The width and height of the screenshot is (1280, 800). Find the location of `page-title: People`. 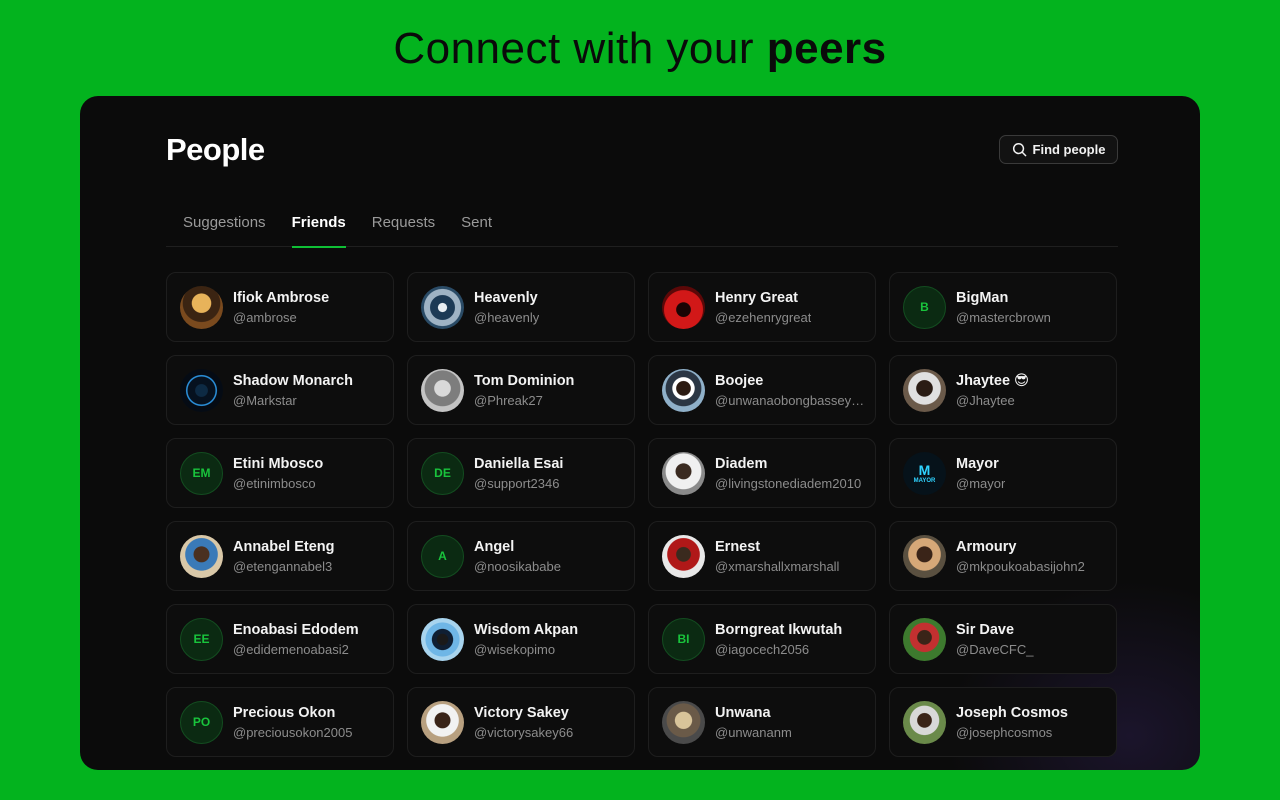

page-title: People is located at coordinates (215, 149).